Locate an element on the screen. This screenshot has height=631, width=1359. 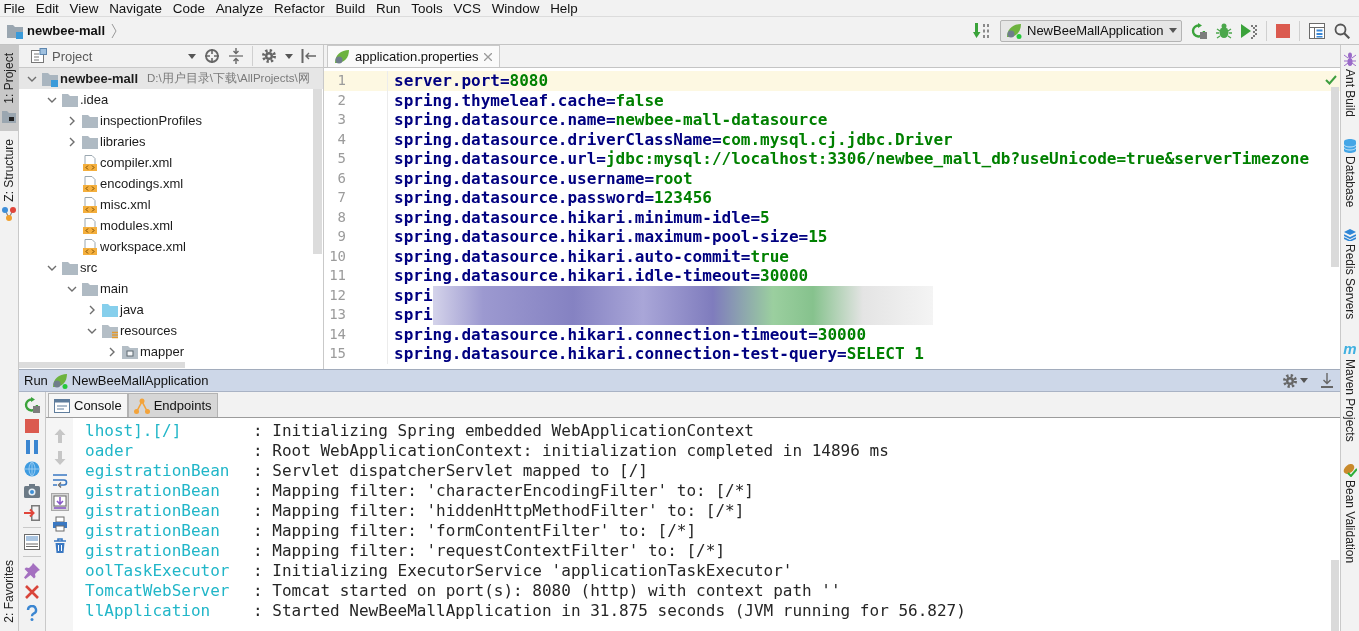
bug-icon is located at coordinates (1224, 30).